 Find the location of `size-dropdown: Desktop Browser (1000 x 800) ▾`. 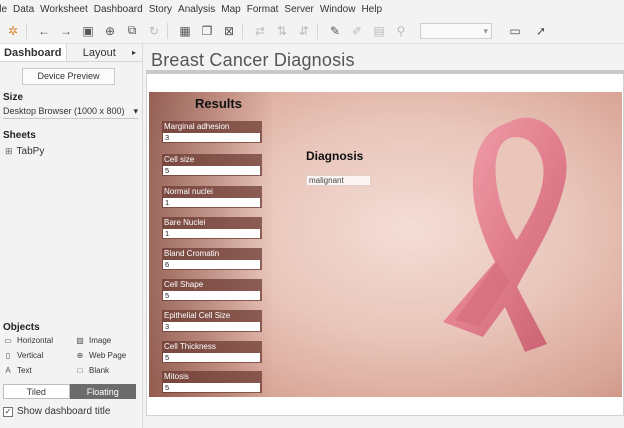

size-dropdown: Desktop Browser (1000 x 800) ▾ is located at coordinates (70, 112).